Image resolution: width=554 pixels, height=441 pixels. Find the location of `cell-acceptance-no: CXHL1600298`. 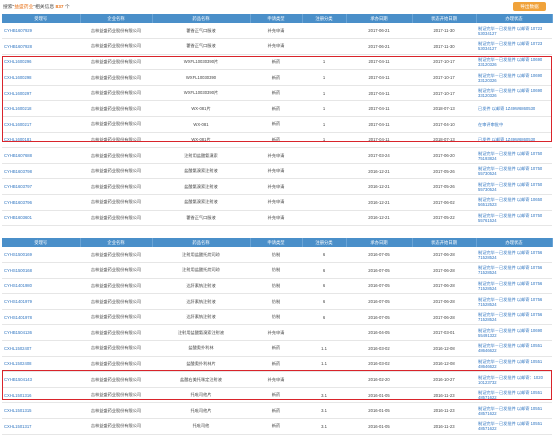

cell-acceptance-no: CXHL1600298 is located at coordinates (41, 77).